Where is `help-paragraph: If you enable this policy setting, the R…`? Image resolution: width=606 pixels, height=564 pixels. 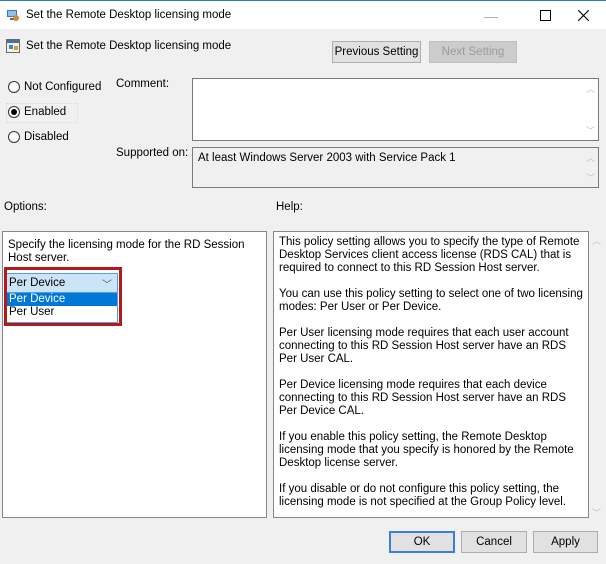
help-paragraph: If you enable this policy setting, the R… is located at coordinates (426, 450).